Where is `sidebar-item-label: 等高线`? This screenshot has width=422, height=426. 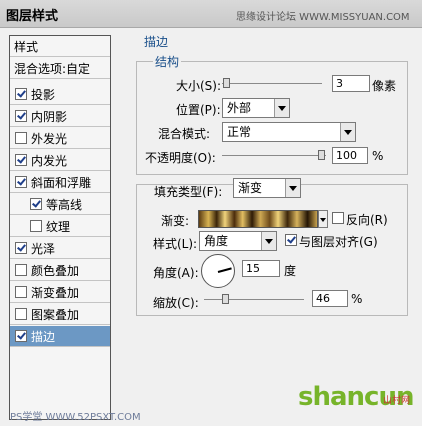
sidebar-item-label: 等高线 is located at coordinates (64, 204).